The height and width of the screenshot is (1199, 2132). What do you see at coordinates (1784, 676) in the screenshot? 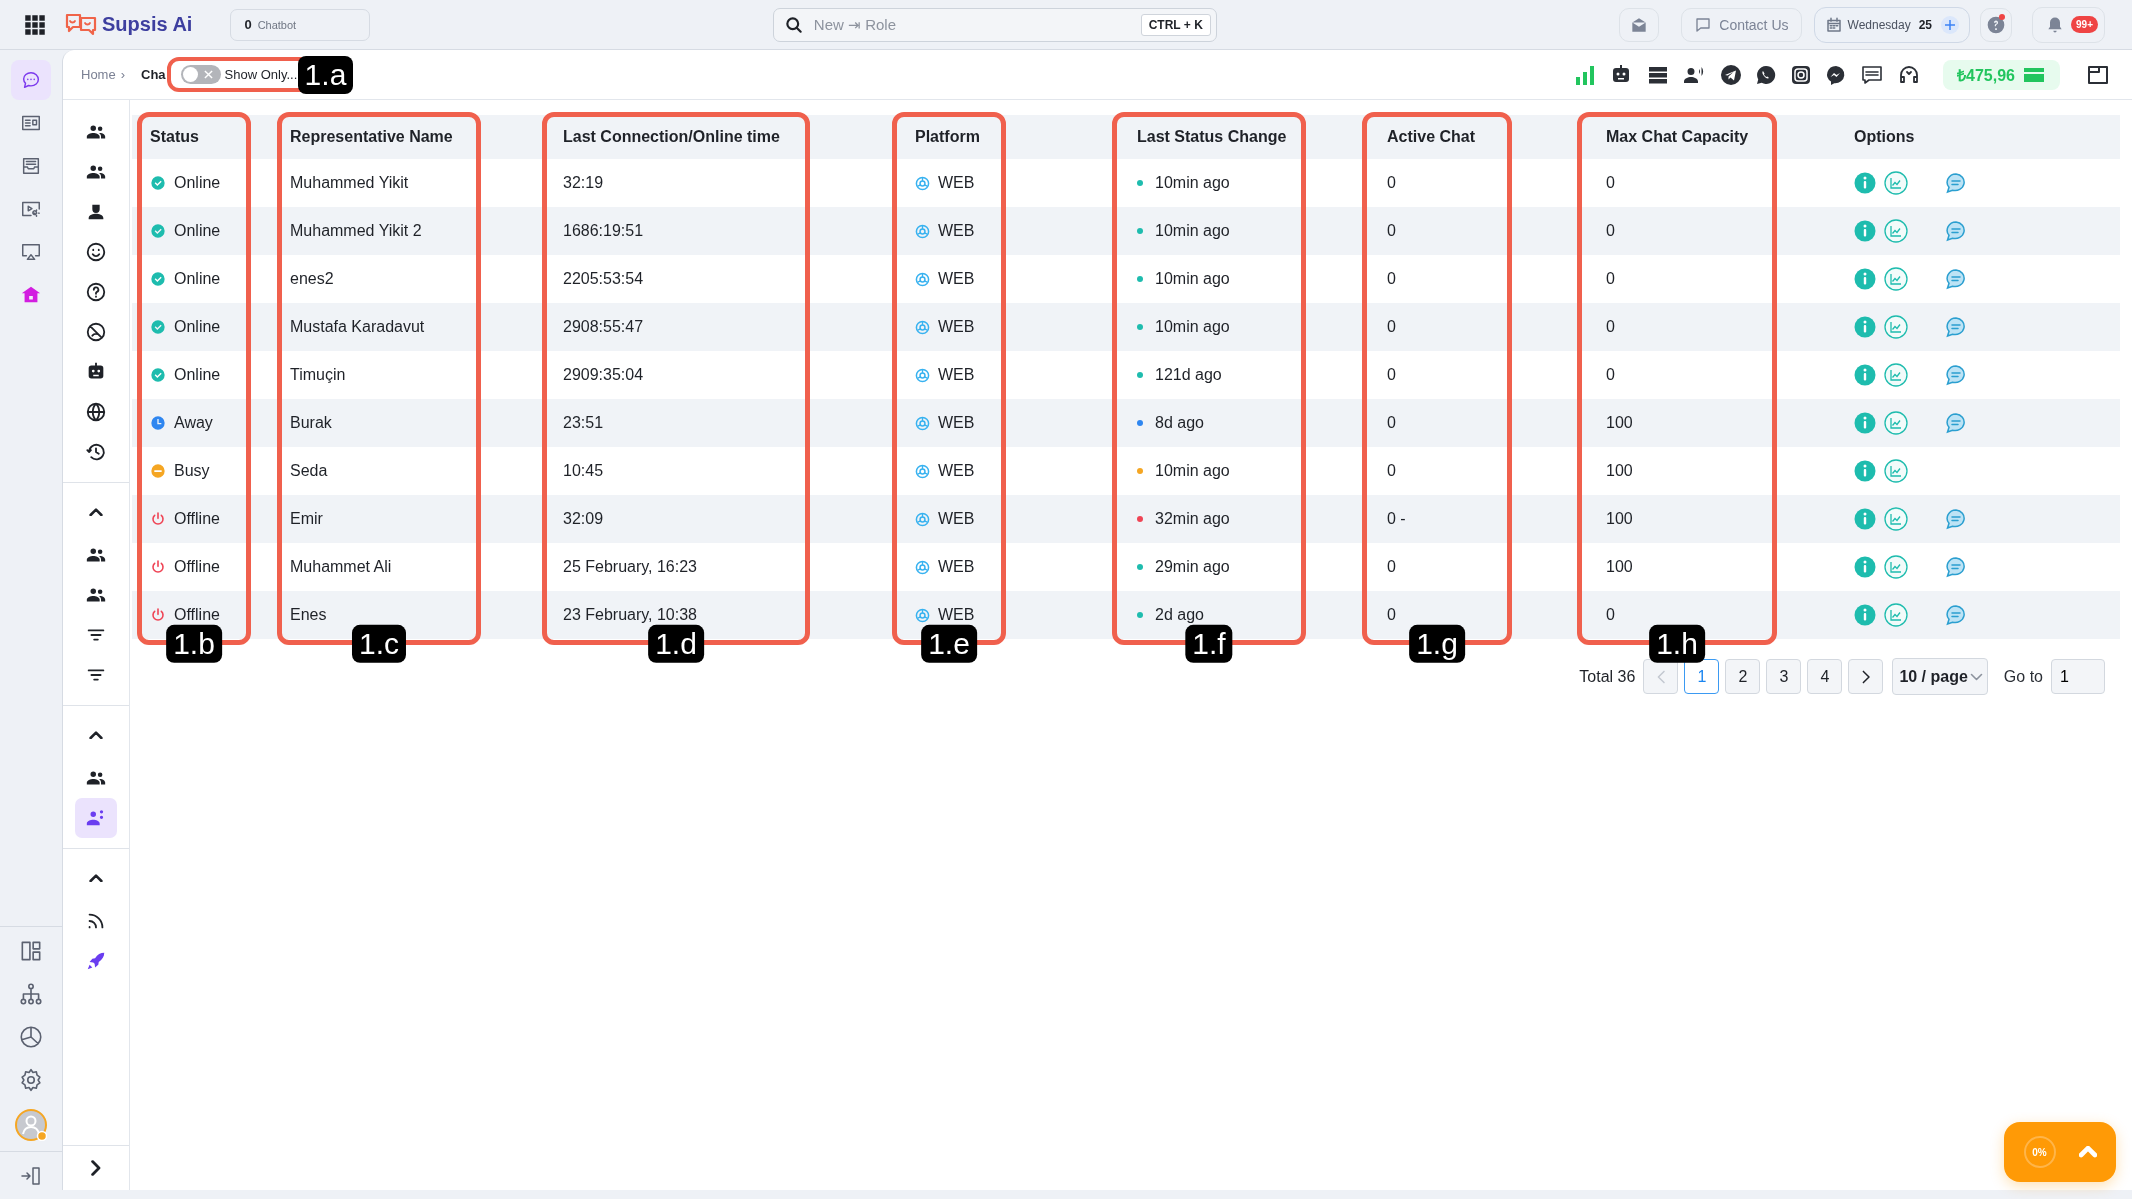
I see `page-button: 3` at bounding box center [1784, 676].